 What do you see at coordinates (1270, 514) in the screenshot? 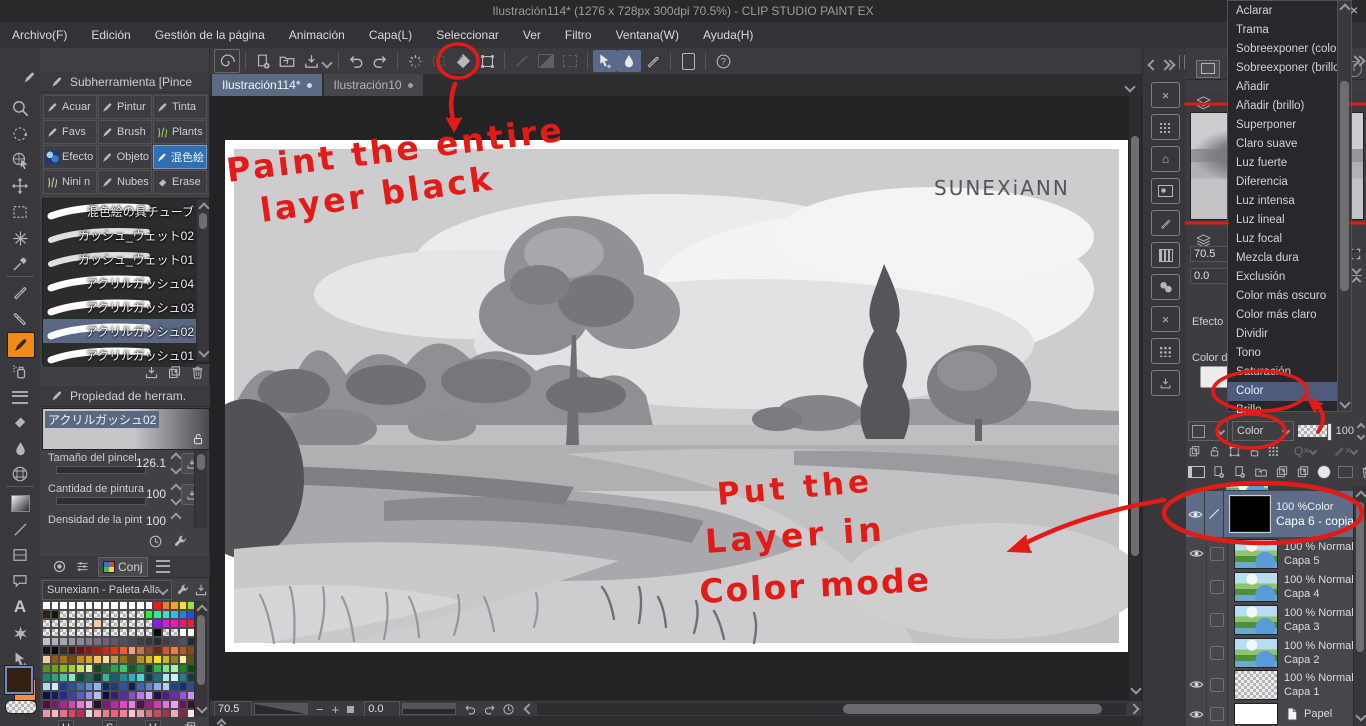
I see `layer-row-capa6-selected: 100 %Color Capa 6 - copia` at bounding box center [1270, 514].